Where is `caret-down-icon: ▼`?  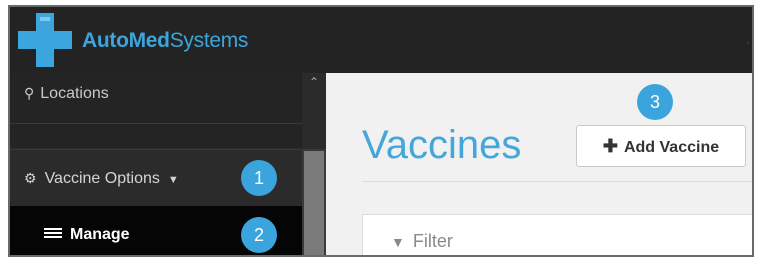 caret-down-icon: ▼ is located at coordinates (173, 180).